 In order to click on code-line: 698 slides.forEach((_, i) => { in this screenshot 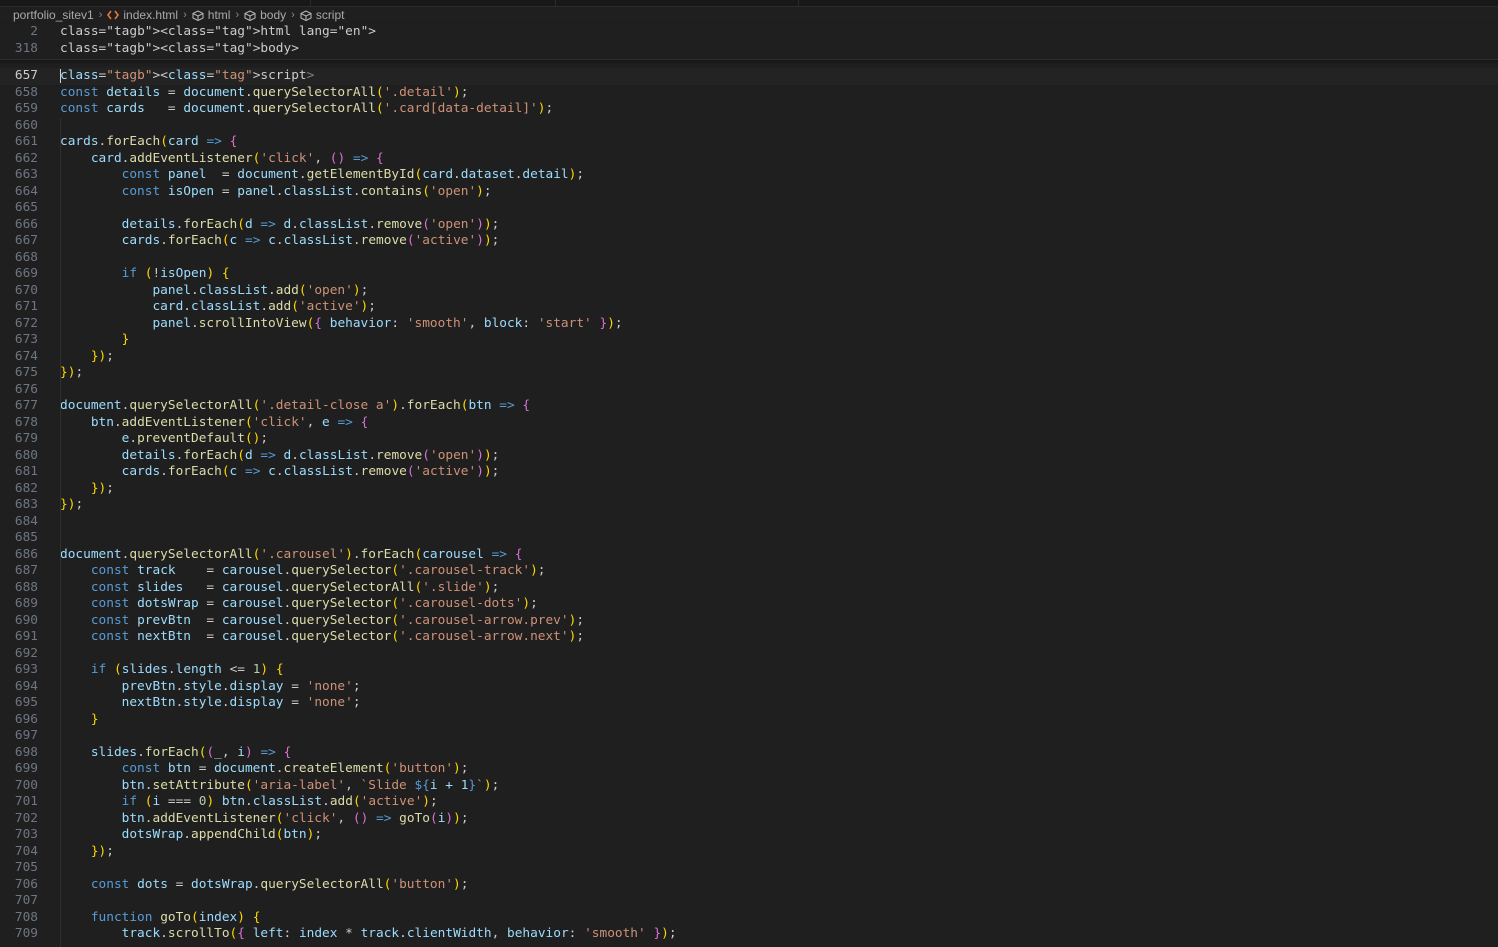, I will do `click(749, 753)`.